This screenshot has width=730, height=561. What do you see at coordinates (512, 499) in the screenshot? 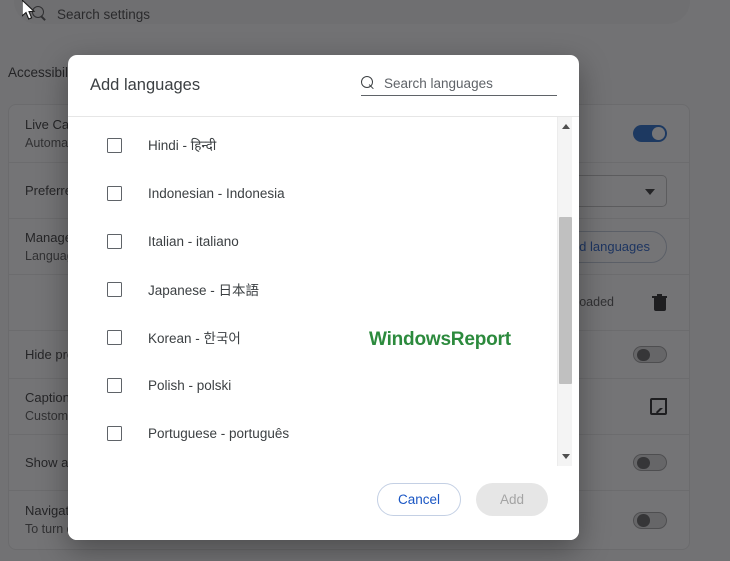
I see `add-button: Add` at bounding box center [512, 499].